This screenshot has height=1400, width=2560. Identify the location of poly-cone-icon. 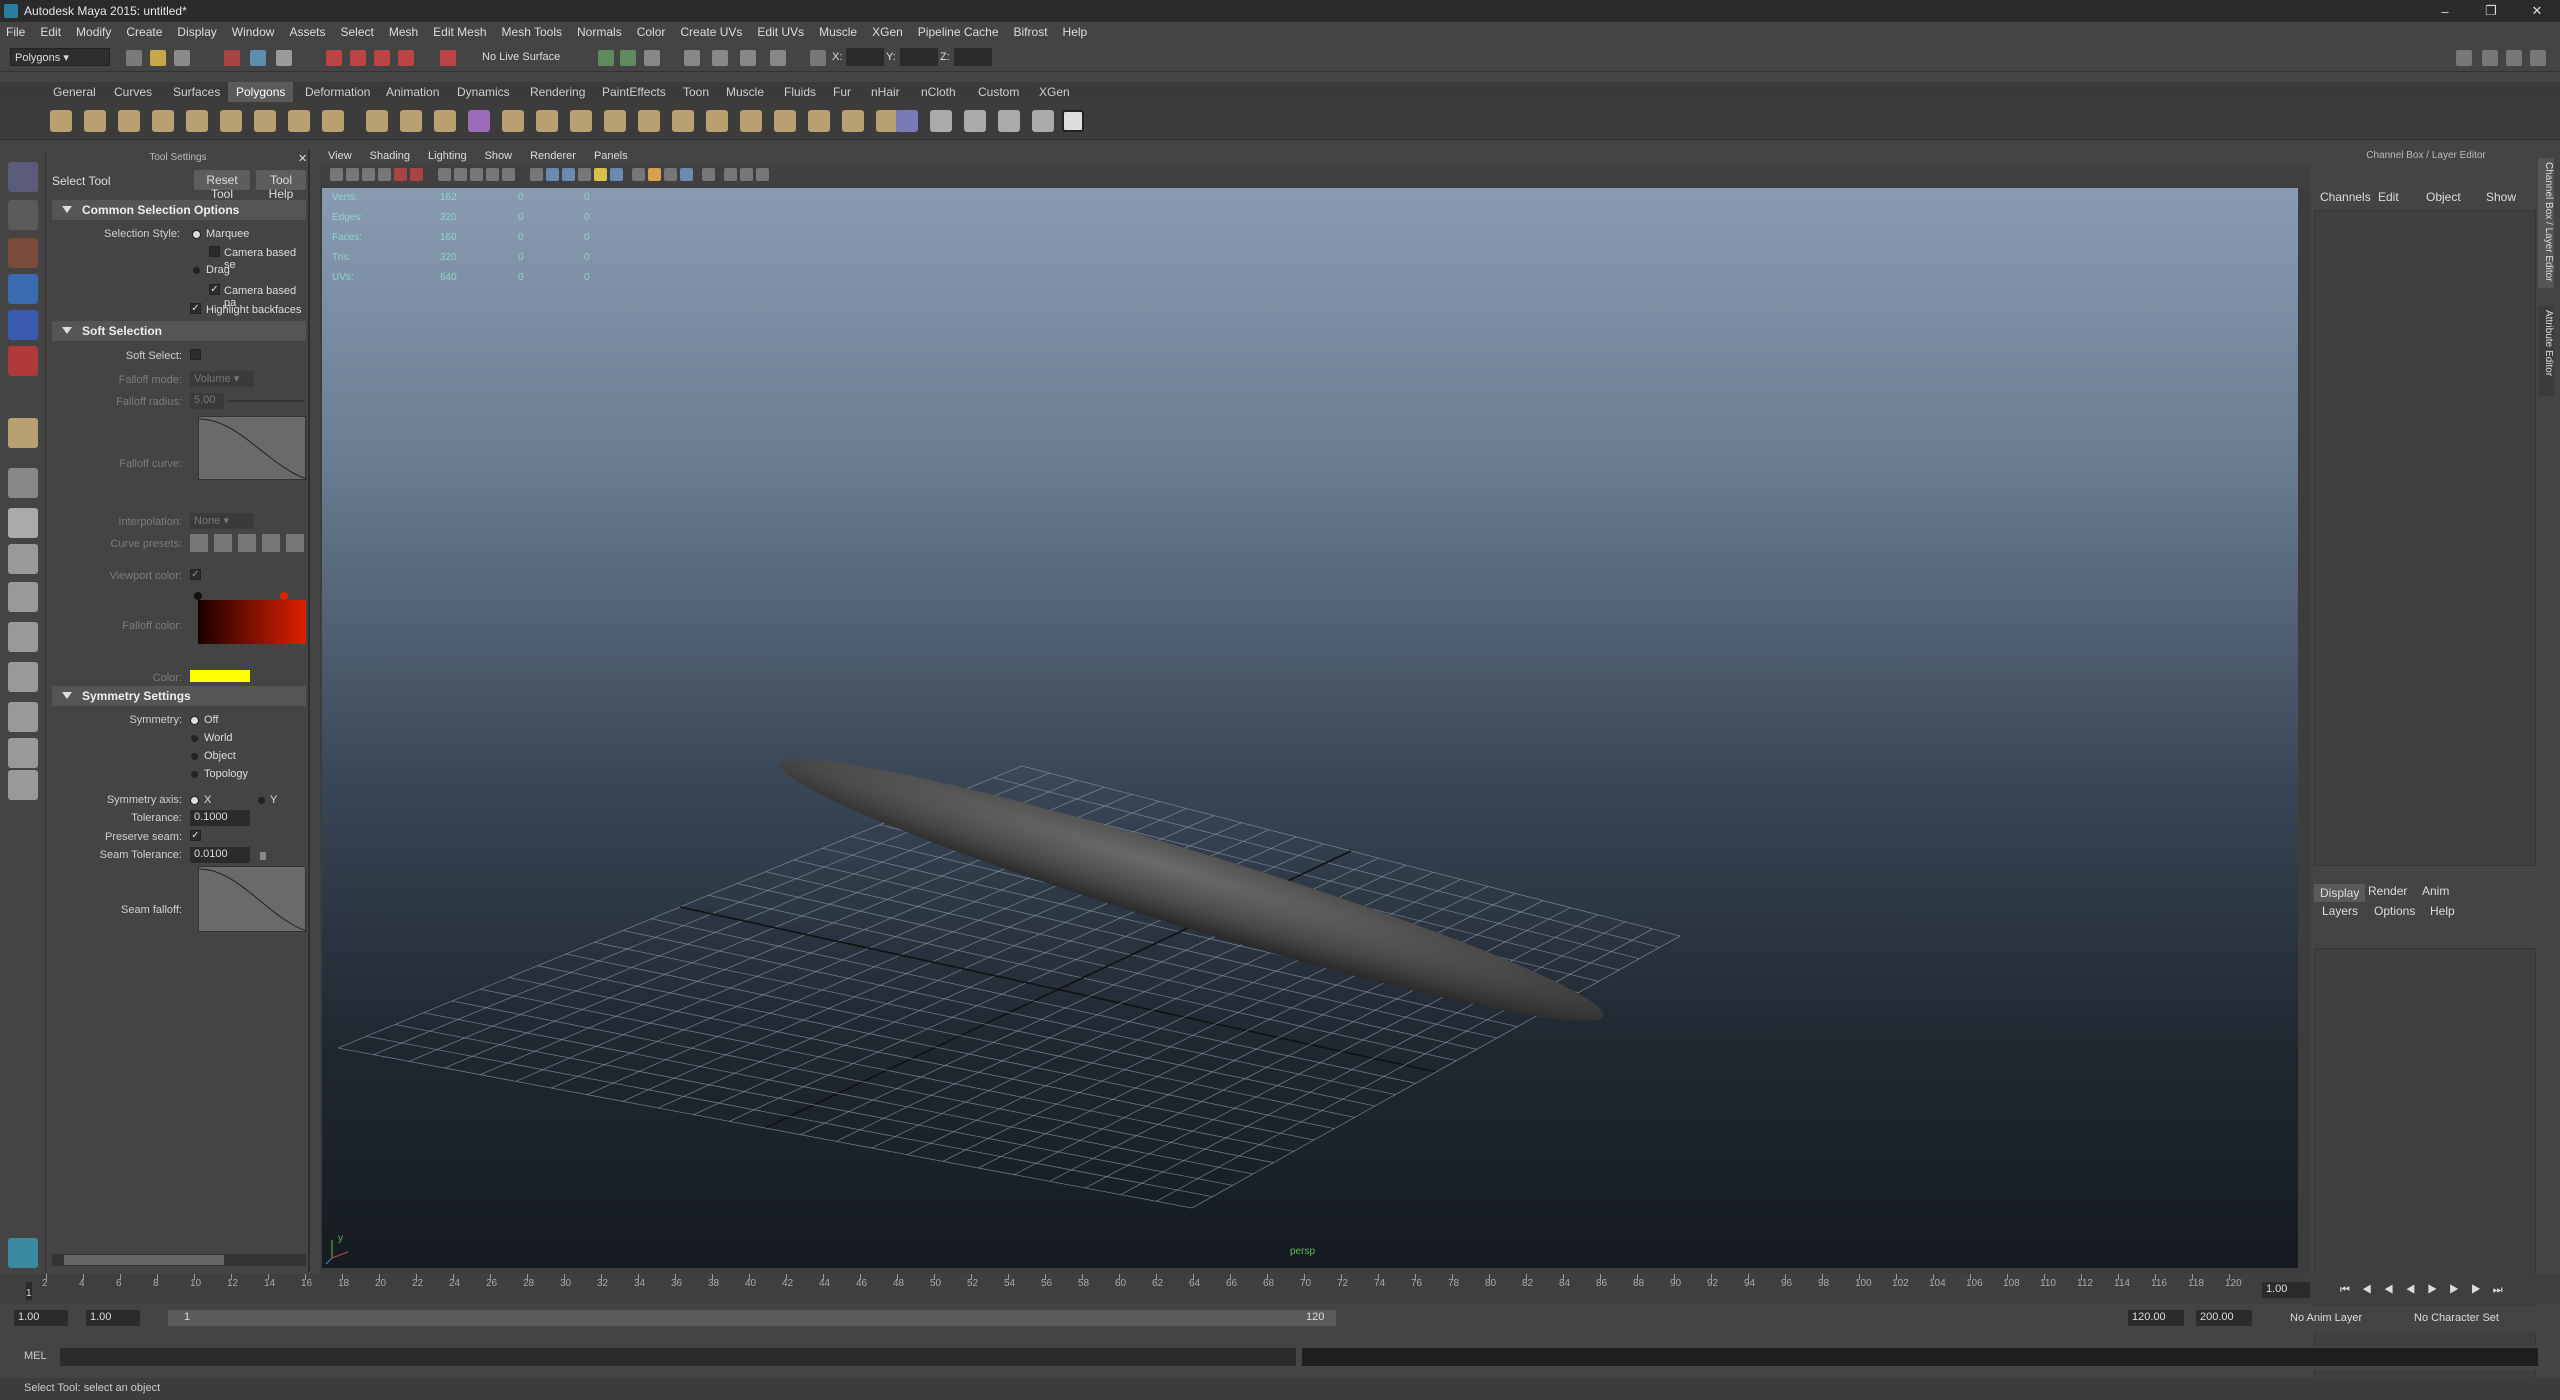
(163, 121).